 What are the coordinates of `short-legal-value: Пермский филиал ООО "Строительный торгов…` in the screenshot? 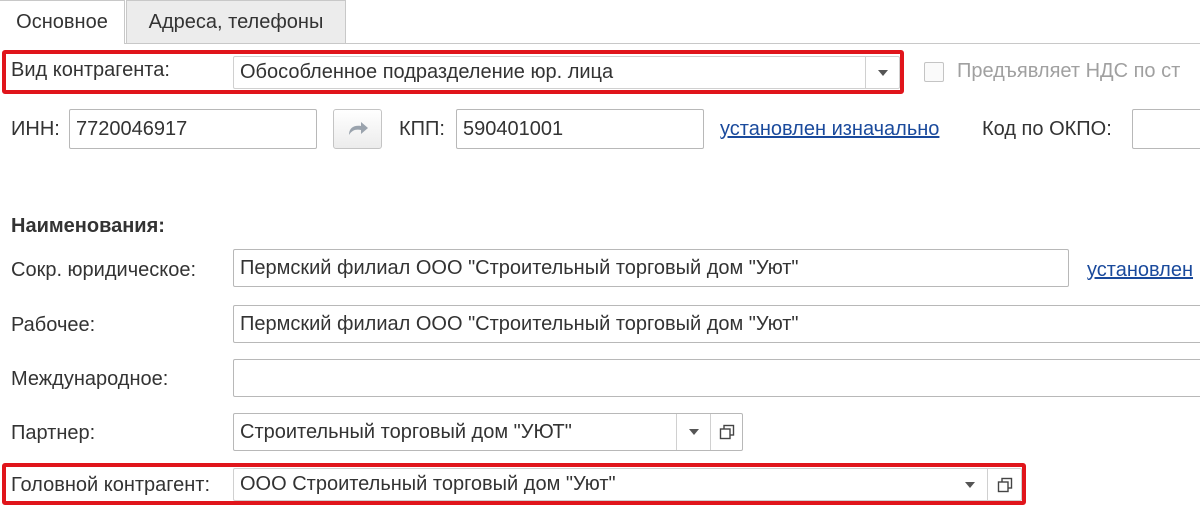 It's located at (519, 267).